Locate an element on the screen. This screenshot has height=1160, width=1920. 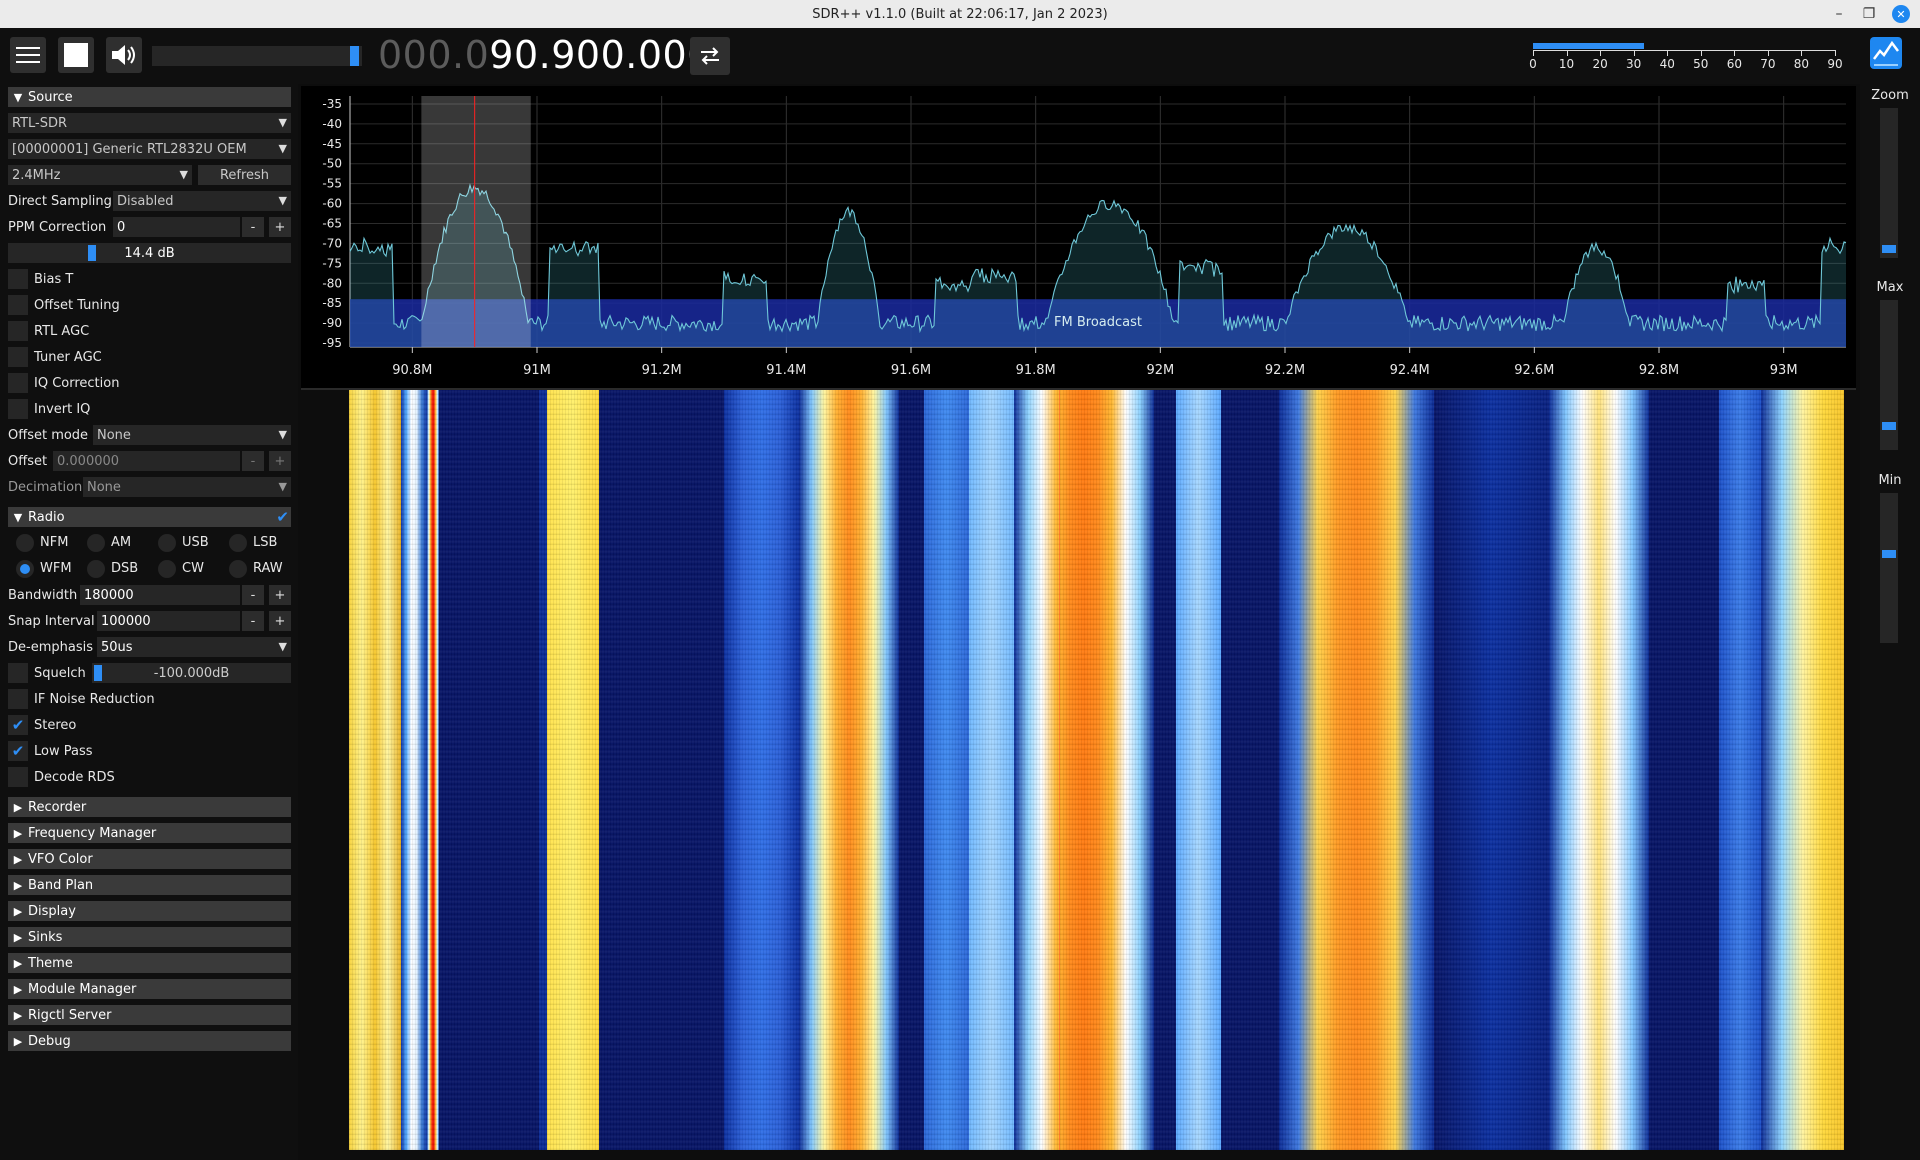
offset-increment-button: + is located at coordinates (280, 461).